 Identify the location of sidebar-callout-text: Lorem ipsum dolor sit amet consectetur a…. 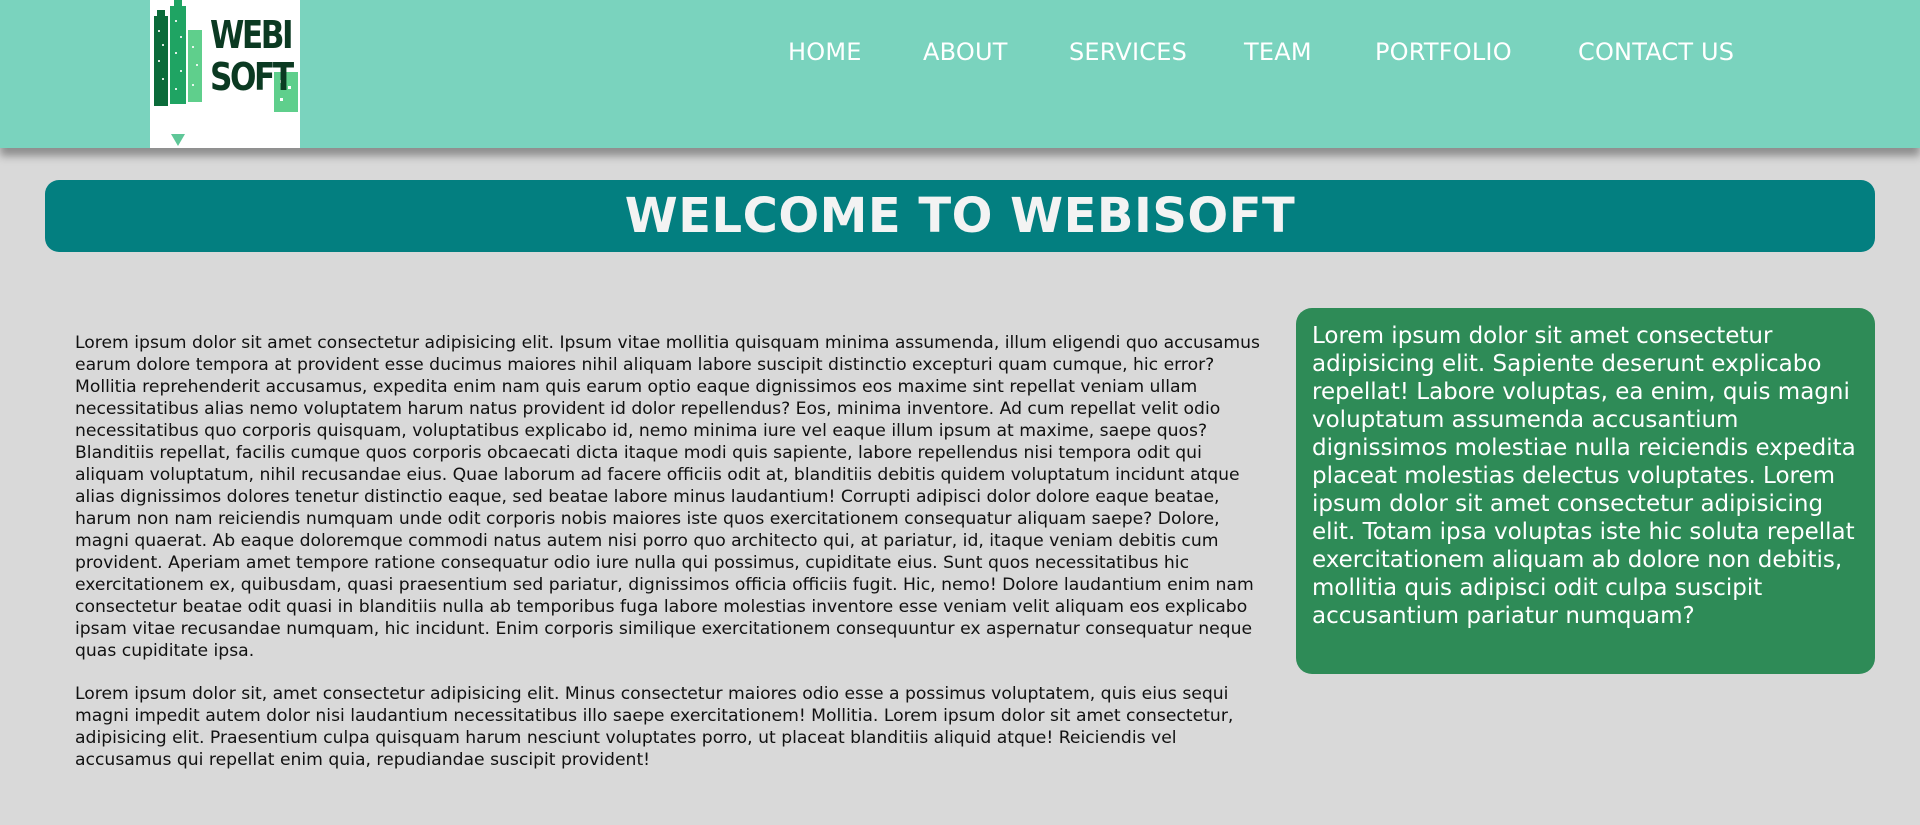
(1584, 476).